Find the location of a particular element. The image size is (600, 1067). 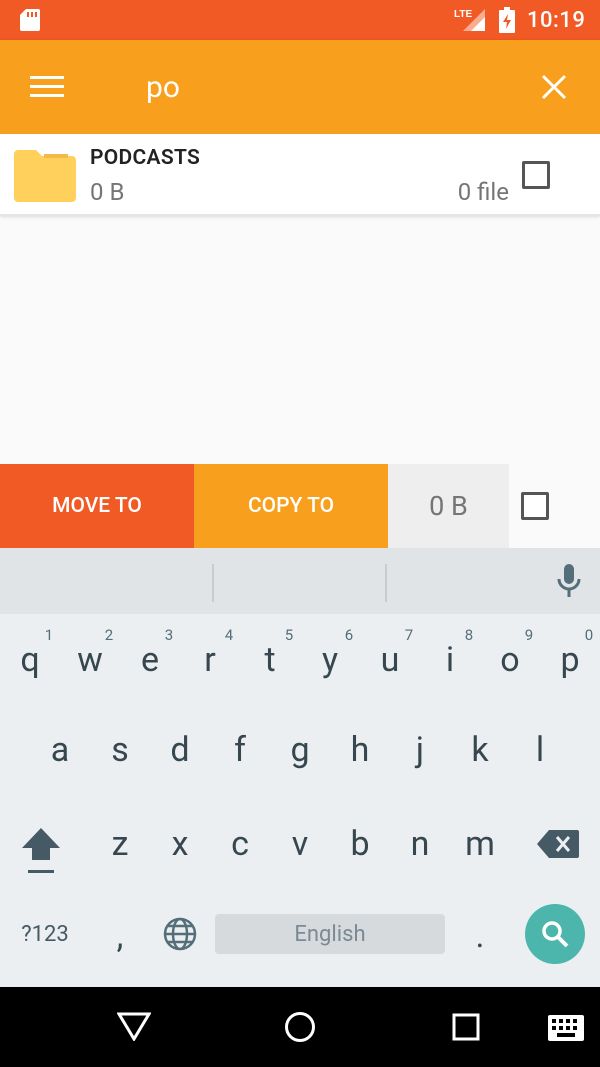

back-icon is located at coordinates (134, 1026).